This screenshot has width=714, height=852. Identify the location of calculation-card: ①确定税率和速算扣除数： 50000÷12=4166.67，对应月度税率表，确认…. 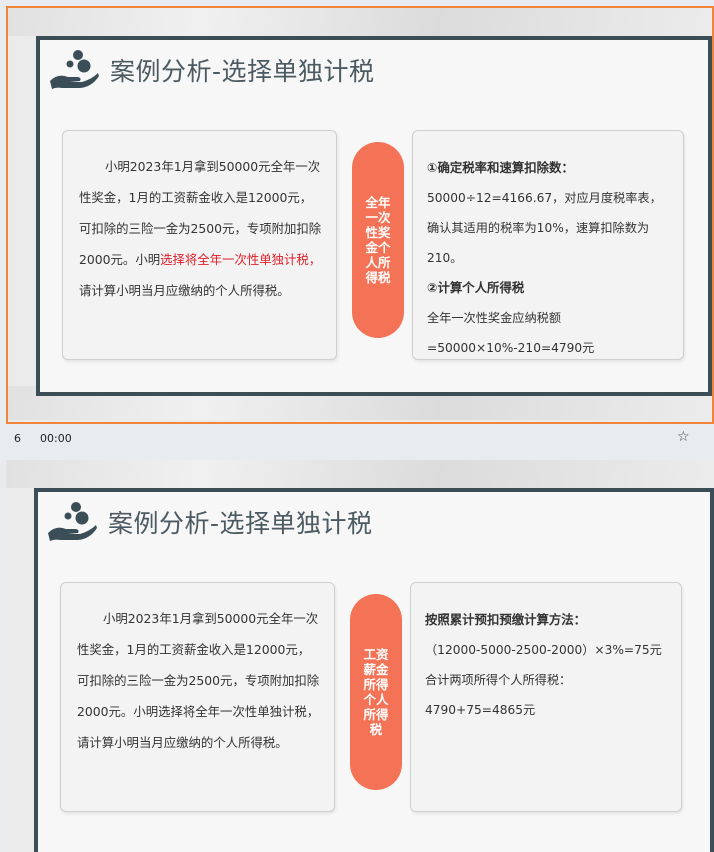
(548, 245).